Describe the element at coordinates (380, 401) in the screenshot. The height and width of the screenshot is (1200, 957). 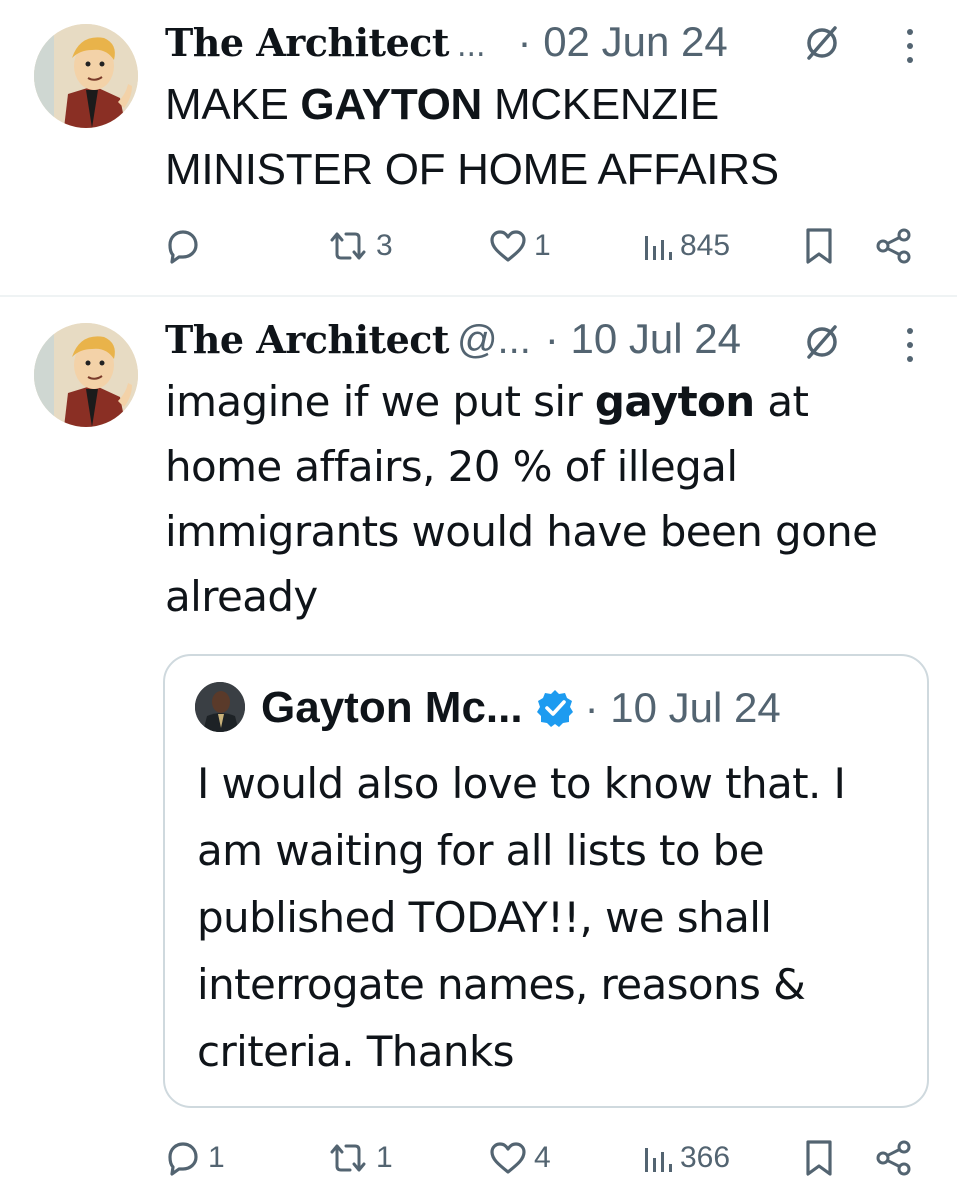
I see `tweet-text-part: imagine if we put sir` at that location.